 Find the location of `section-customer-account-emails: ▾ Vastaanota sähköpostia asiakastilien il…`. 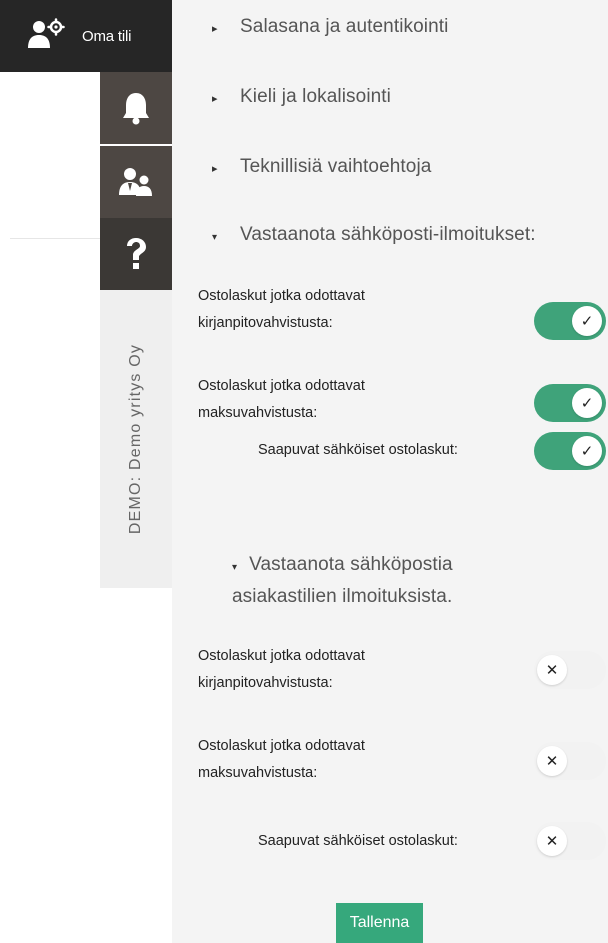

section-customer-account-emails: ▾ Vastaanota sähköpostia asiakastilien il… is located at coordinates (382, 580).